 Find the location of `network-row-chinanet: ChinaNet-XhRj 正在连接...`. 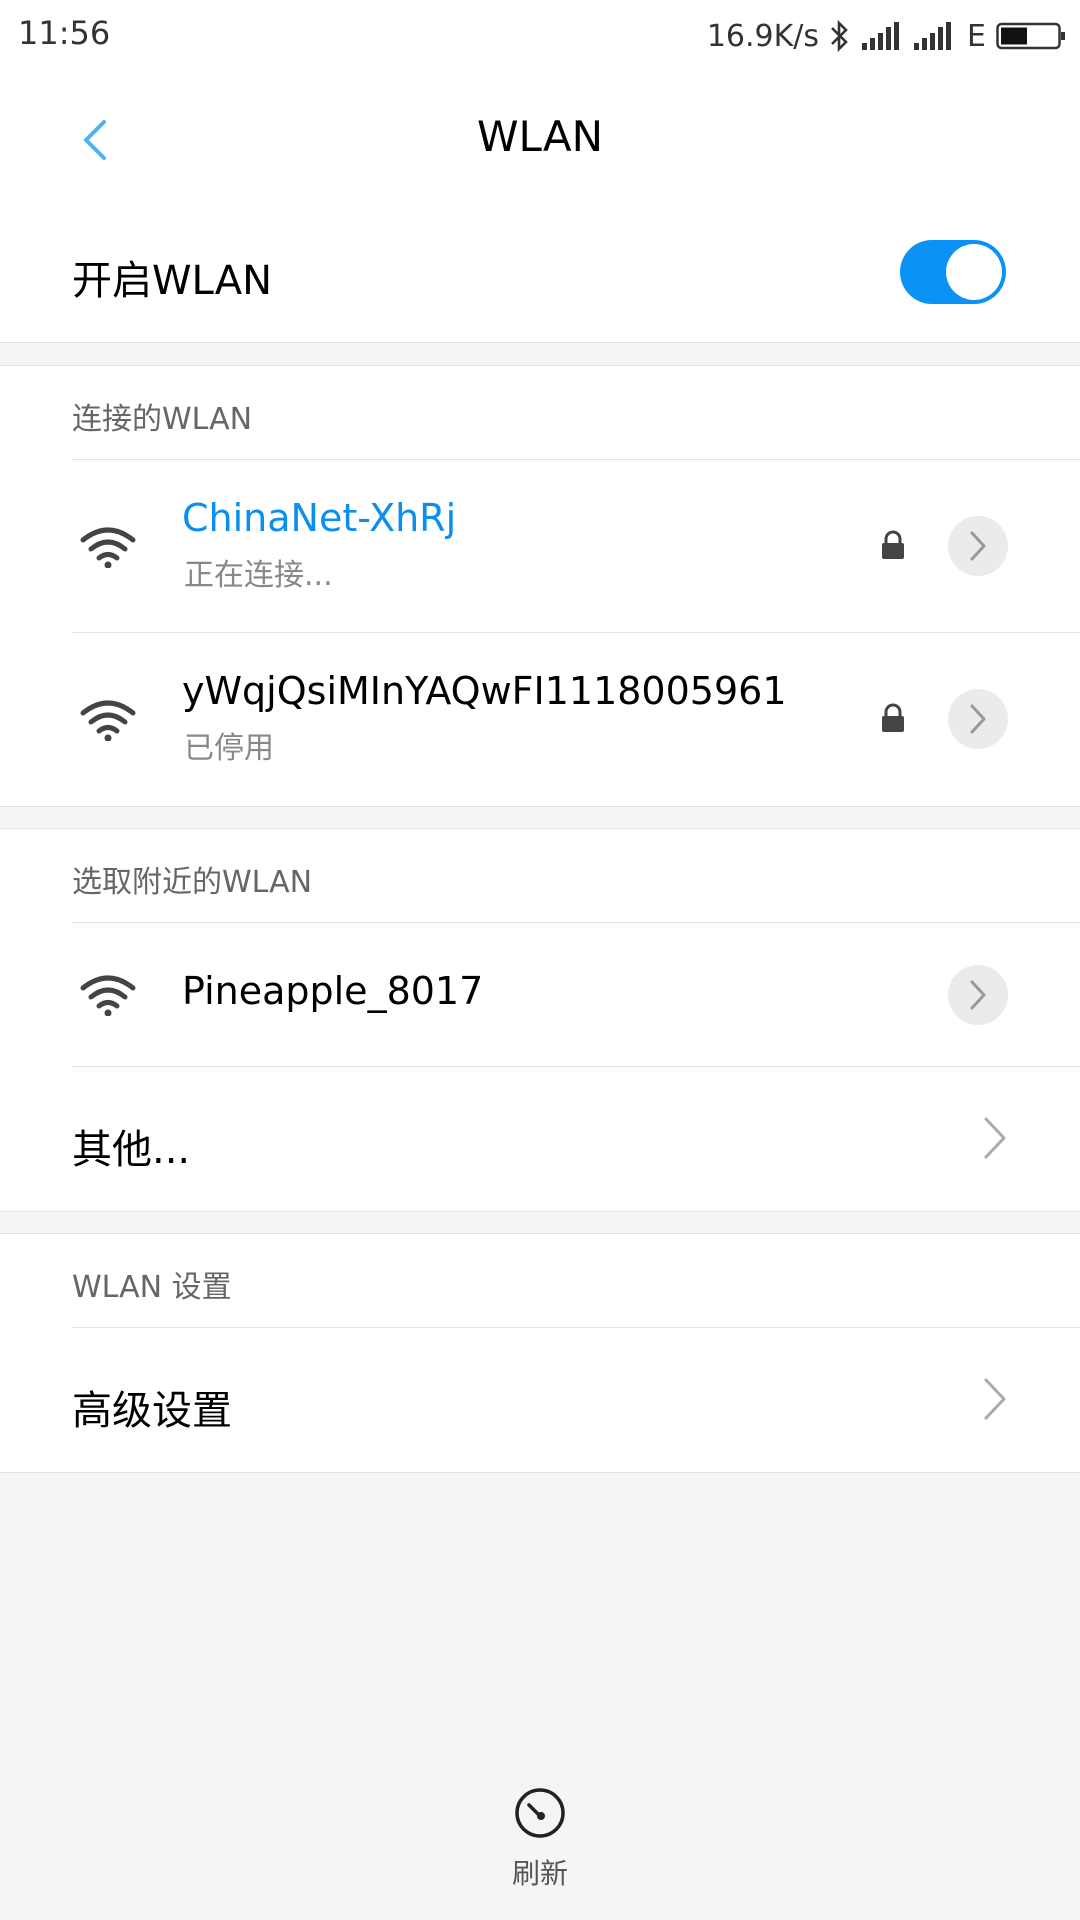

network-row-chinanet: ChinaNet-XhRj 正在连接... is located at coordinates (540, 546).